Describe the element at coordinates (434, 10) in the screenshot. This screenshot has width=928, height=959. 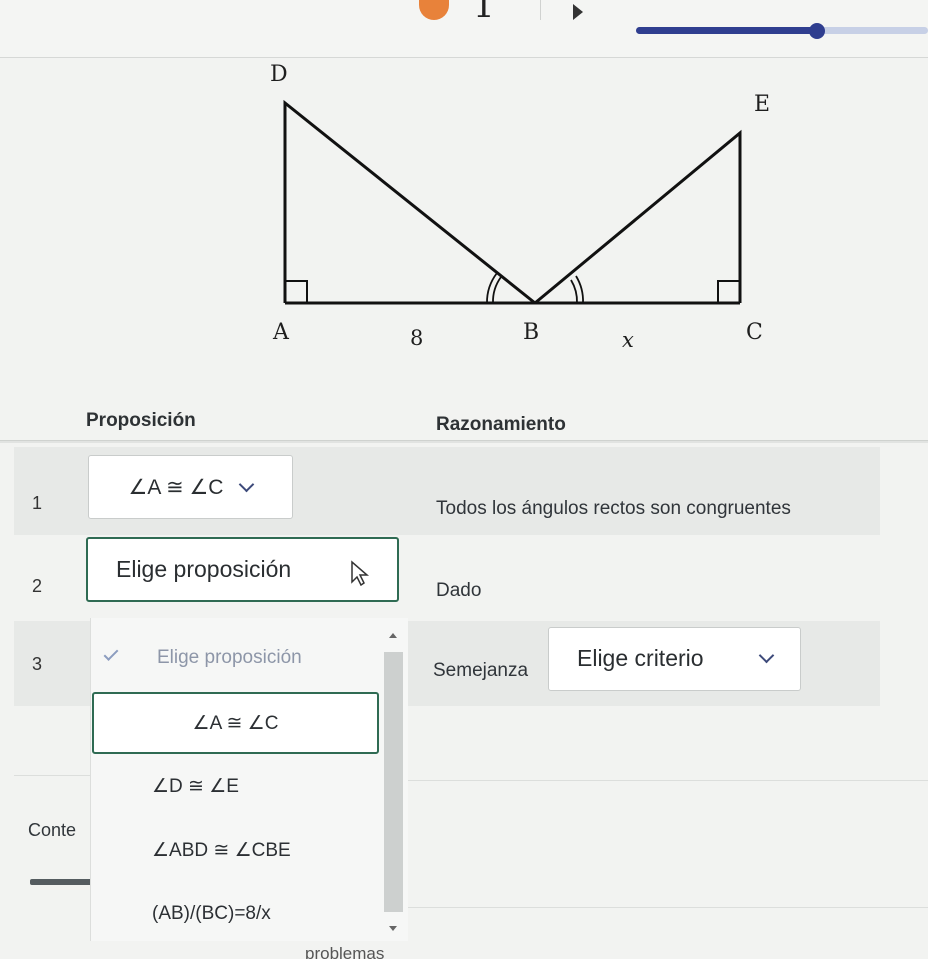
I see `status-dot-icon` at that location.